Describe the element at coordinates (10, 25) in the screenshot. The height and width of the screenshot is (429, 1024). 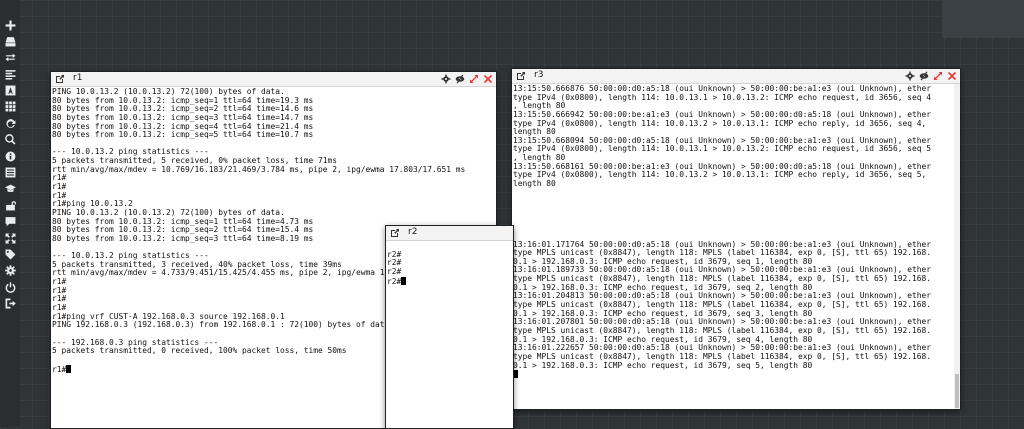
I see `plus-icon` at that location.